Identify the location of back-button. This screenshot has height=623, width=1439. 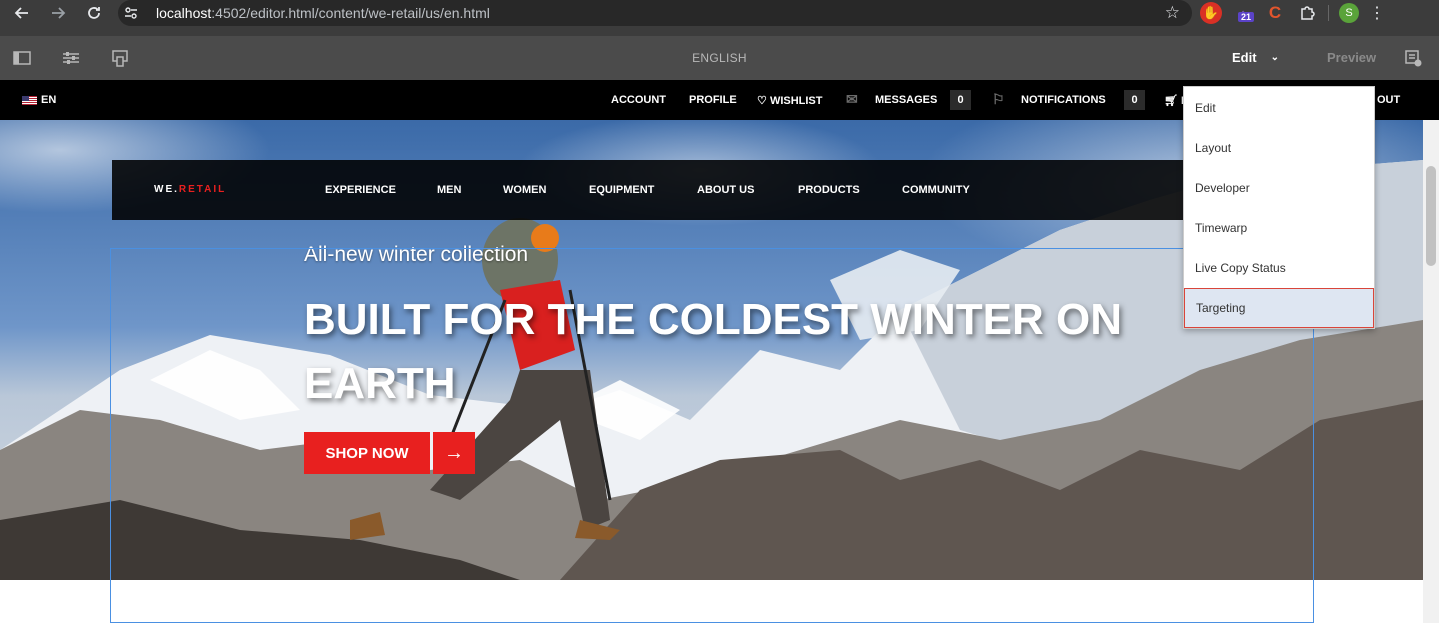
(22, 13).